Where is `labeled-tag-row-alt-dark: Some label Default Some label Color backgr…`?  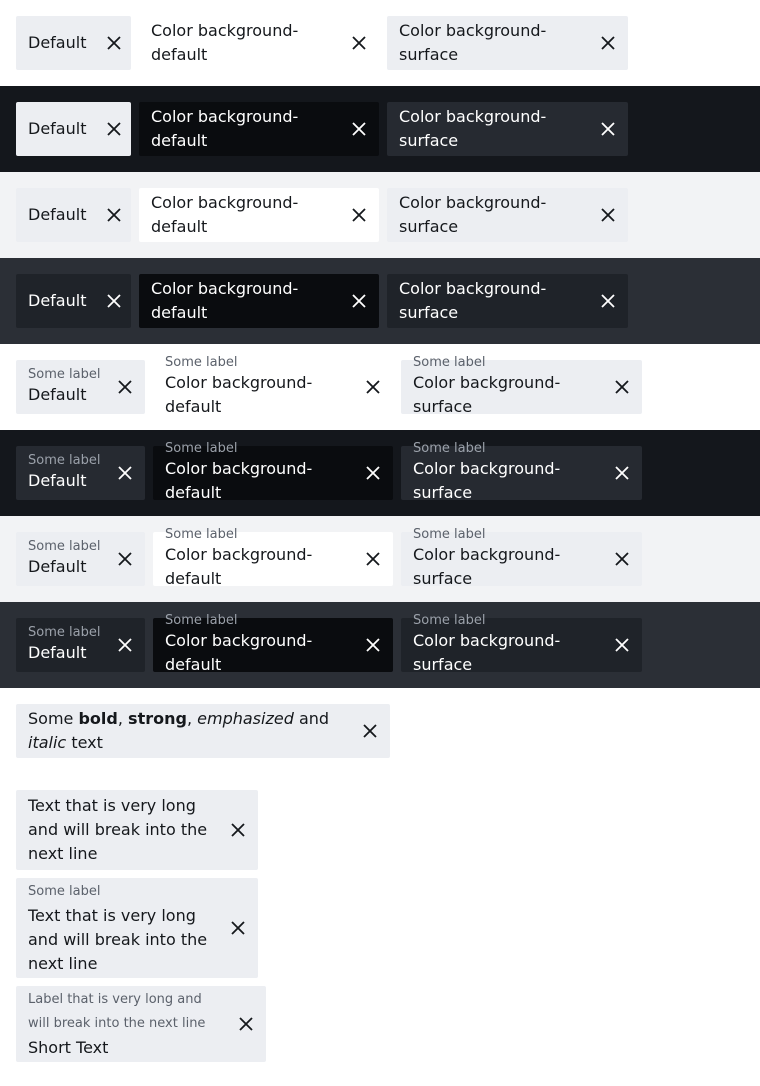 labeled-tag-row-alt-dark: Some label Default Some label Color backgr… is located at coordinates (380, 645).